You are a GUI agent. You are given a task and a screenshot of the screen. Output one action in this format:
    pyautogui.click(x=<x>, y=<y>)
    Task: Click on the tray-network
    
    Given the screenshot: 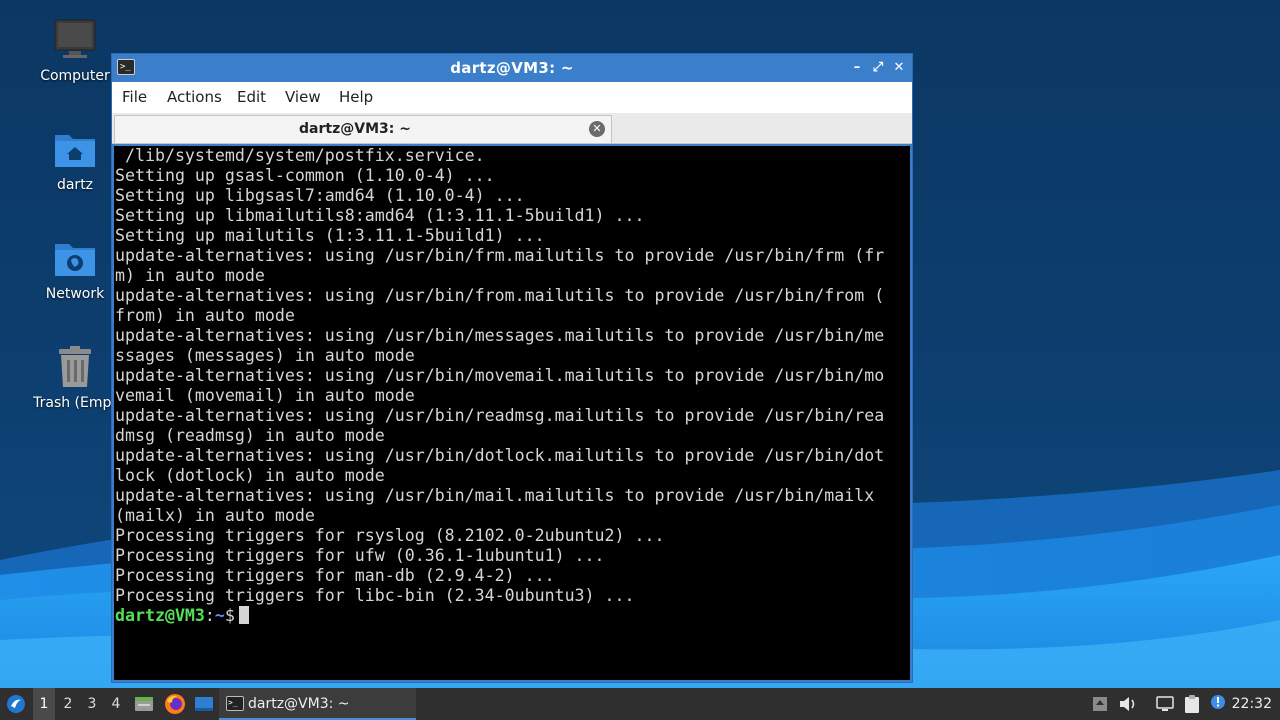 What is the action you would take?
    pyautogui.click(x=1165, y=704)
    